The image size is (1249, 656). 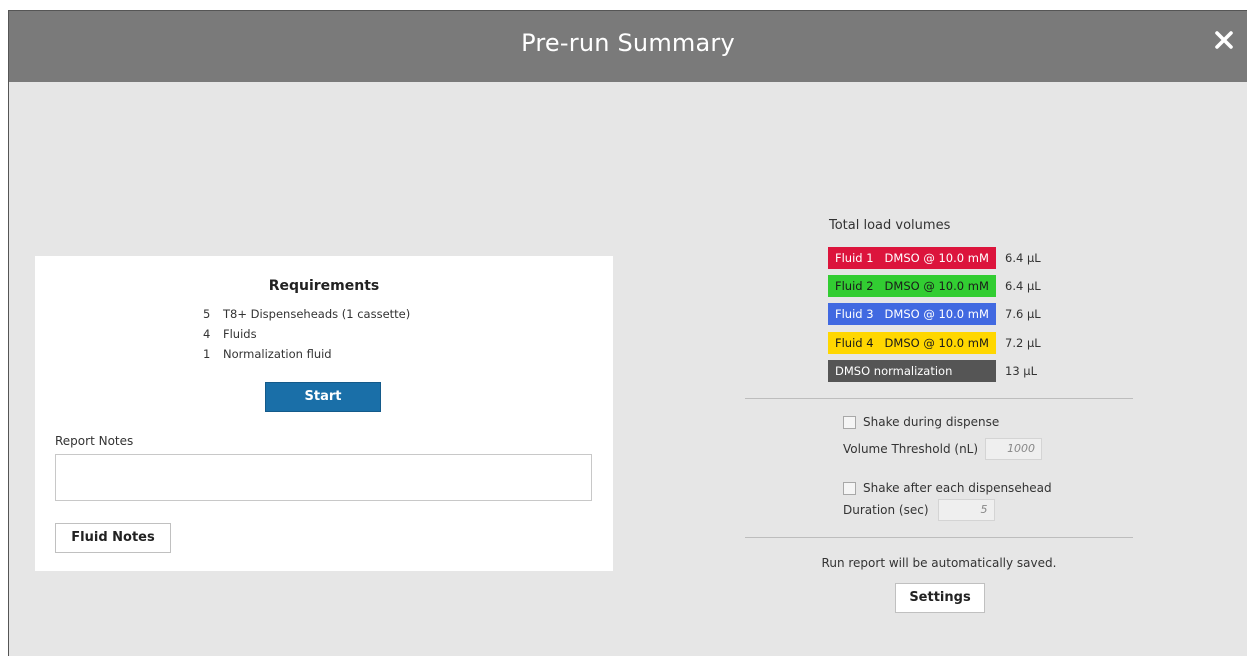 What do you see at coordinates (323, 477) in the screenshot?
I see `report-notes-input` at bounding box center [323, 477].